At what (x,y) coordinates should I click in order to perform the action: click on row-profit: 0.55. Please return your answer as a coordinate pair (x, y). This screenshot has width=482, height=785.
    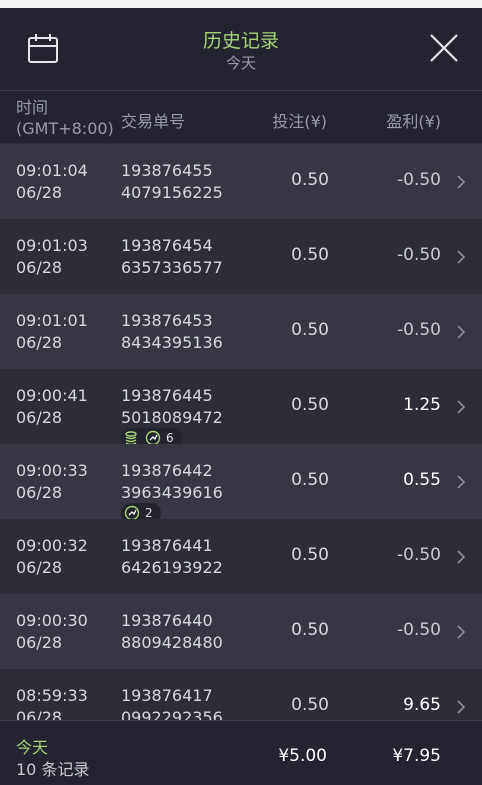
    Looking at the image, I should click on (422, 480).